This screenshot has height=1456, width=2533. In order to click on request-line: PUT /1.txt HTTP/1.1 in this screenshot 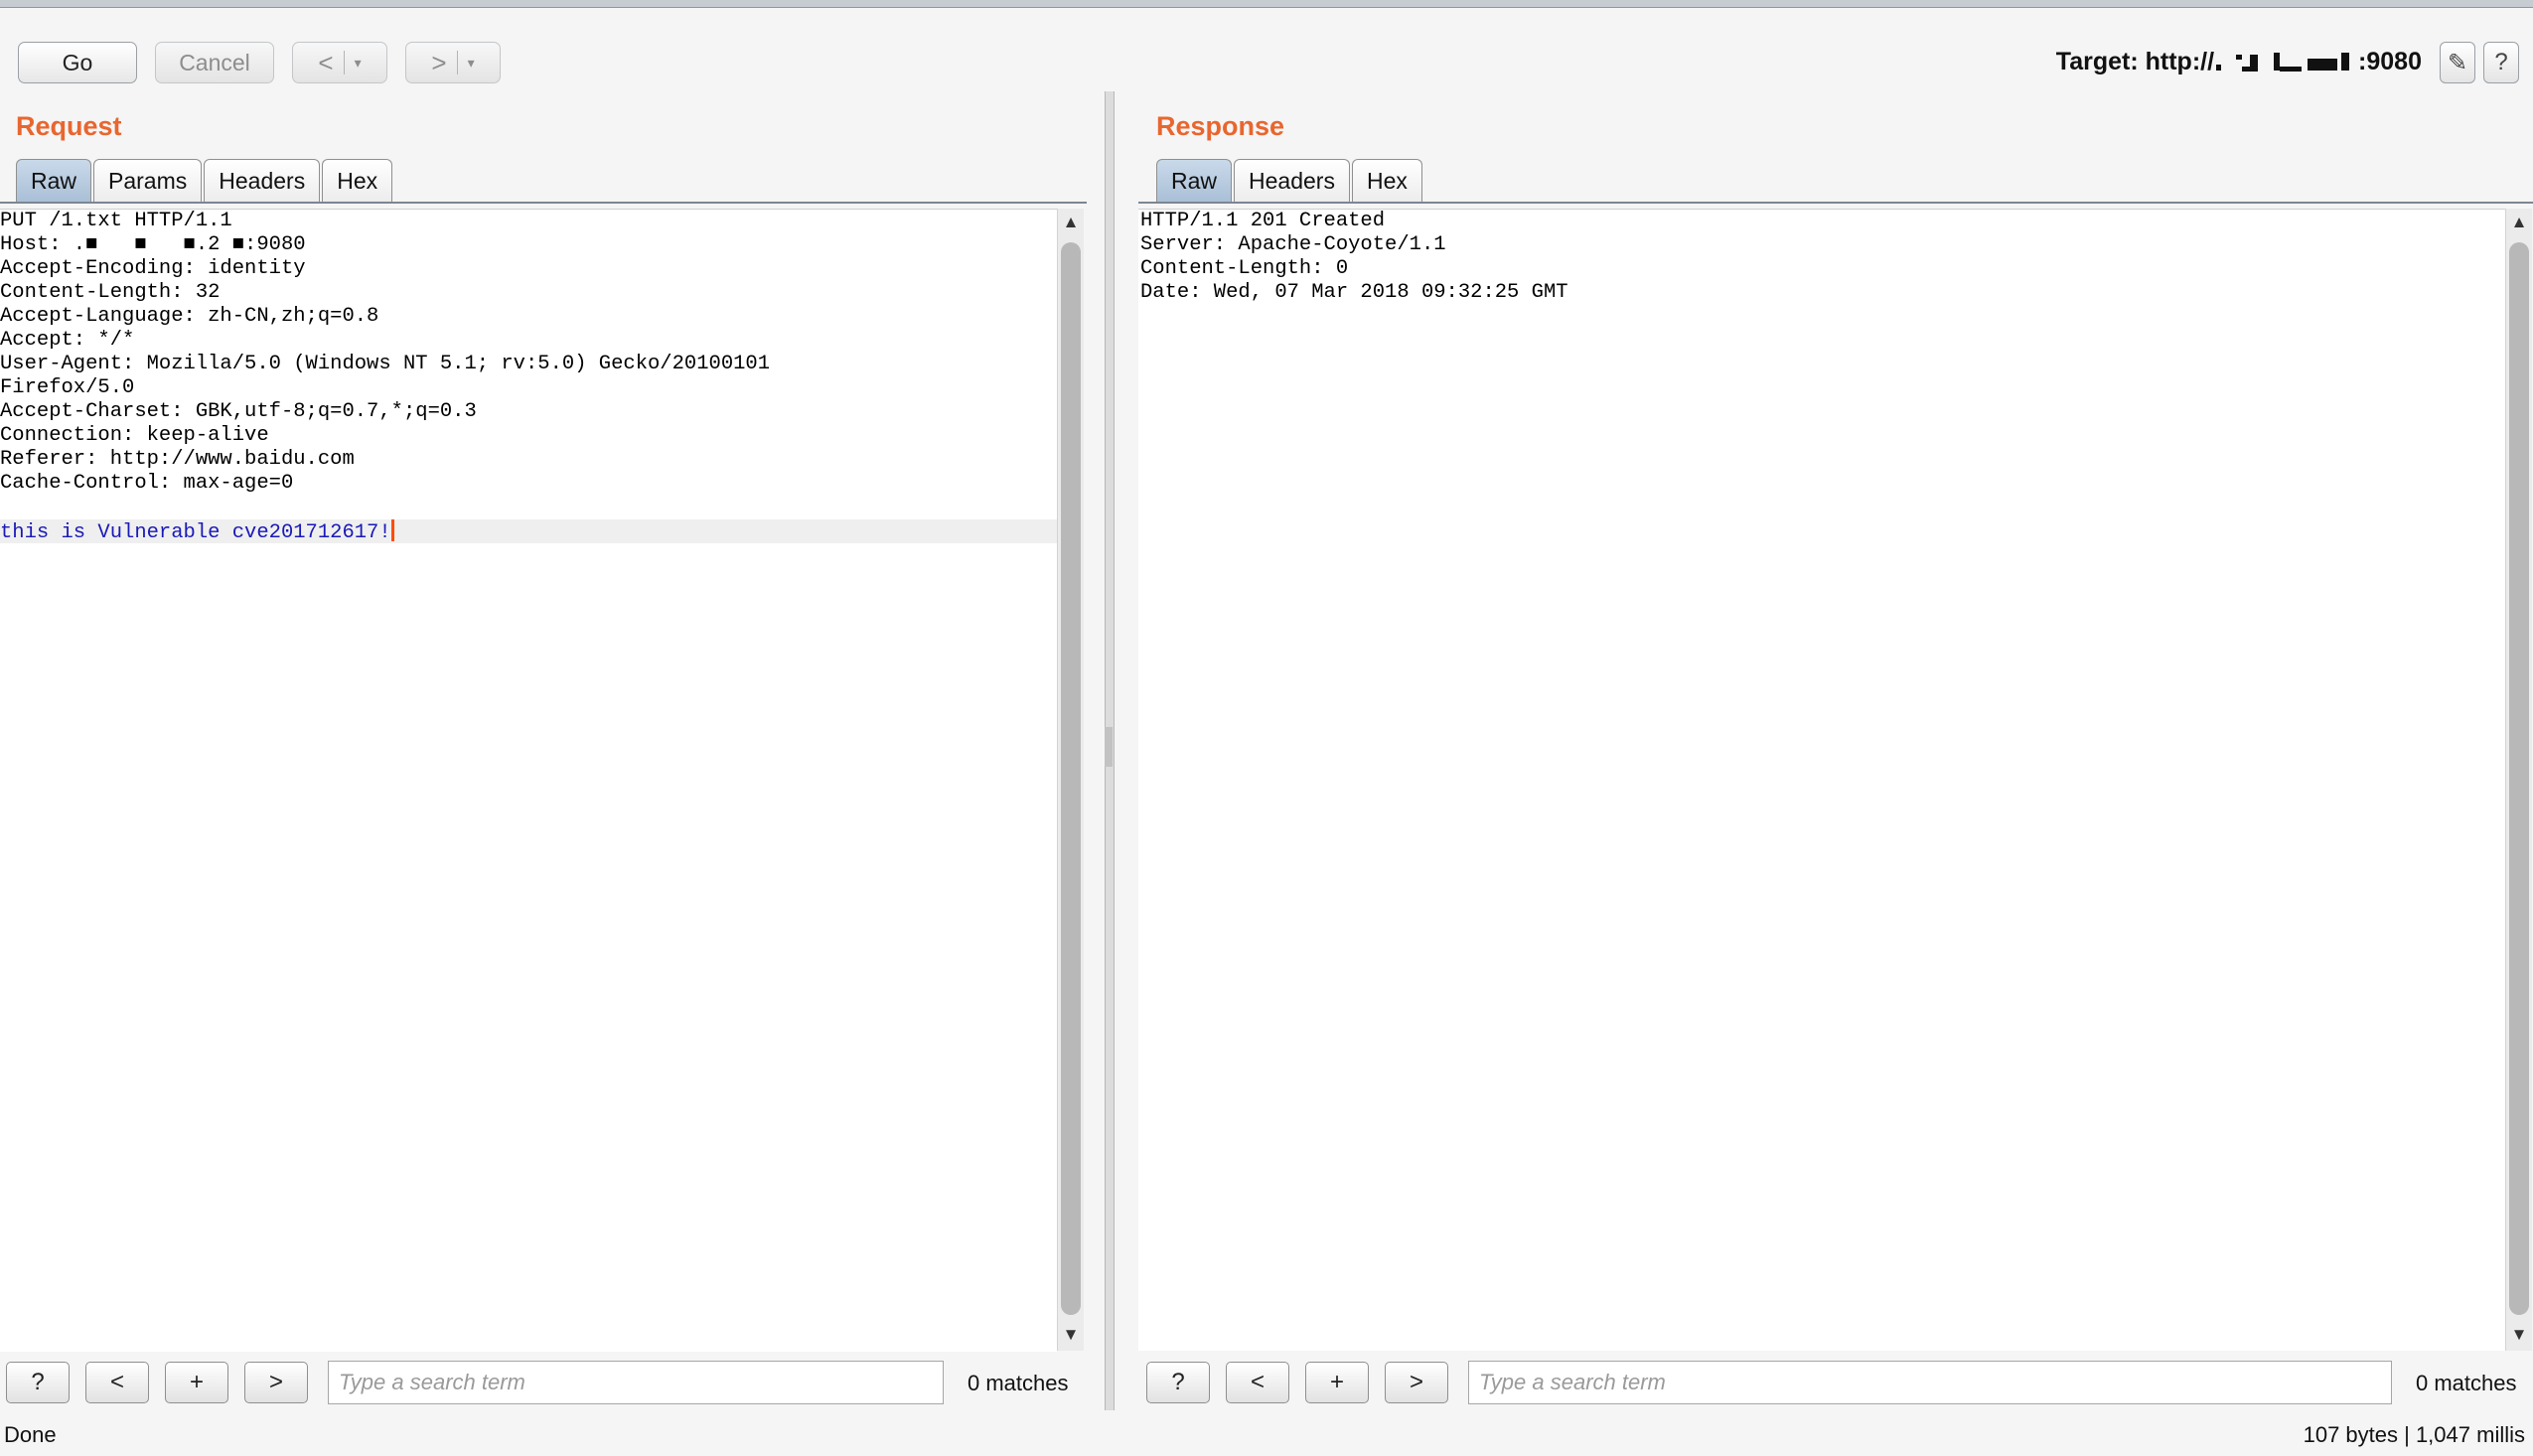, I will do `click(116, 221)`.